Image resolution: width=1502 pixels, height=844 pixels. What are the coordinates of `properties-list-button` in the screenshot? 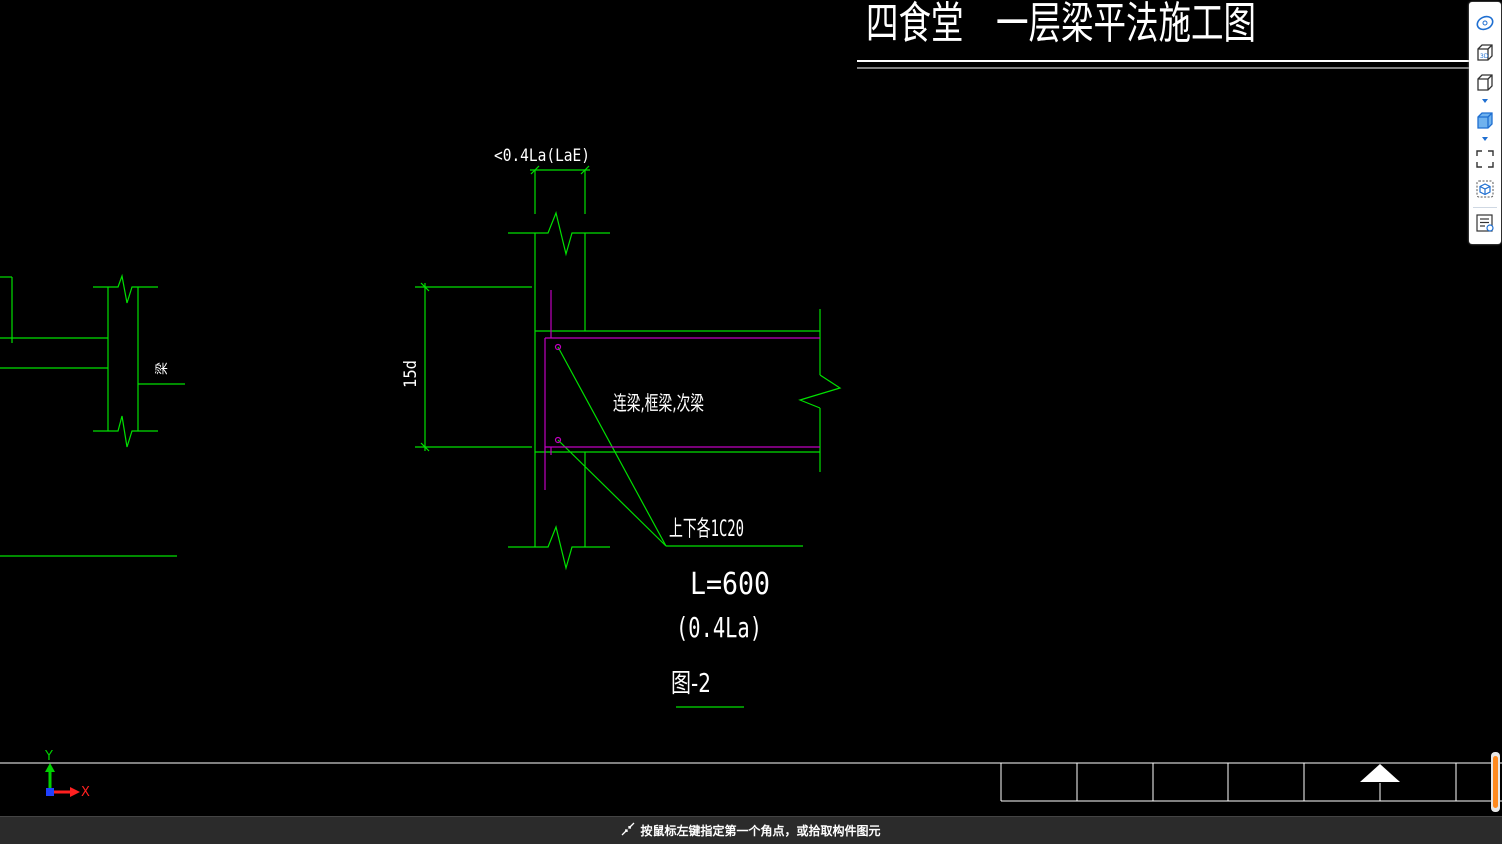 It's located at (1485, 223).